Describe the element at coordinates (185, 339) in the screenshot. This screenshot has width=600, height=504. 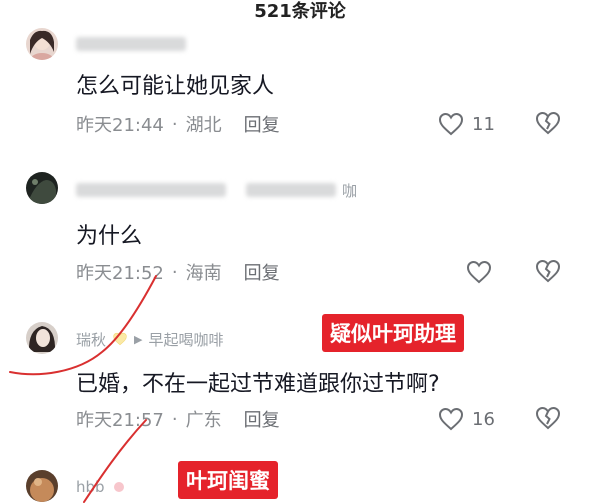
I see `reply-to-username: 早起喝咖啡` at that location.